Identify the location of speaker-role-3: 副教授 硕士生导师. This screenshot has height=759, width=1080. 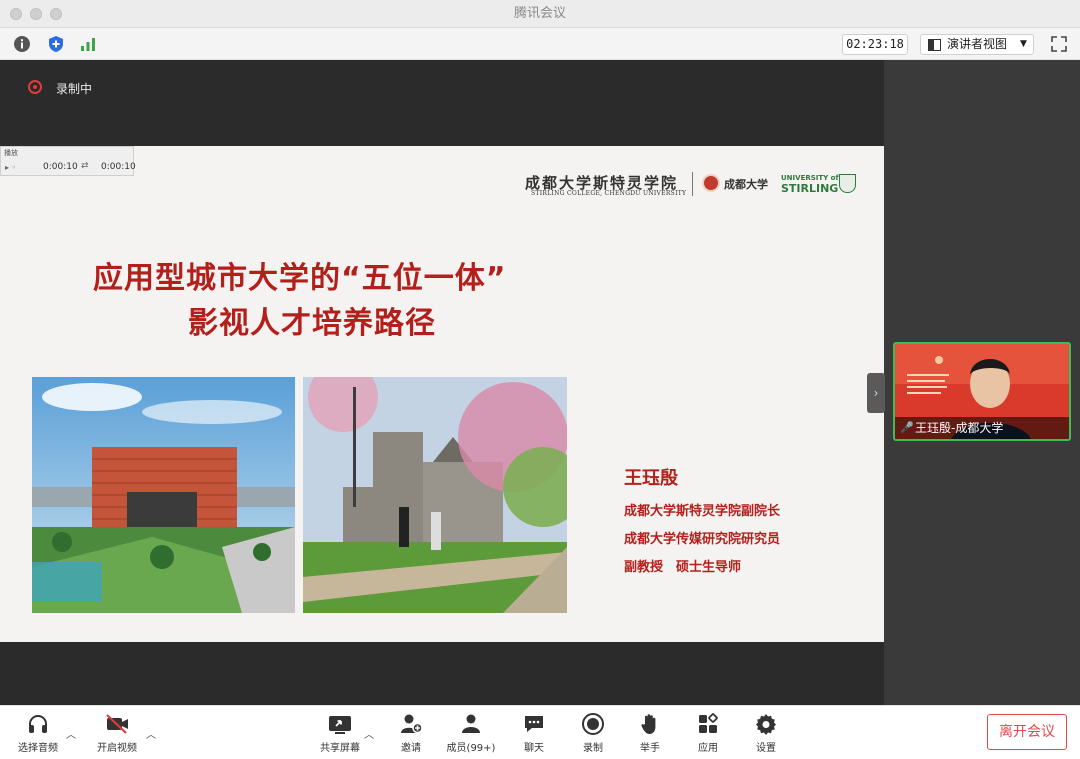
(683, 567).